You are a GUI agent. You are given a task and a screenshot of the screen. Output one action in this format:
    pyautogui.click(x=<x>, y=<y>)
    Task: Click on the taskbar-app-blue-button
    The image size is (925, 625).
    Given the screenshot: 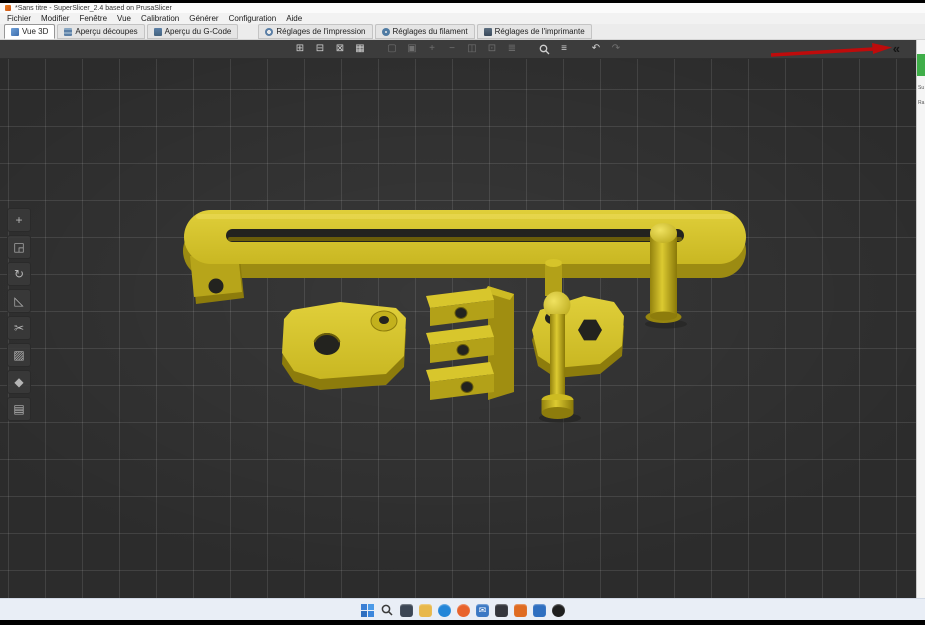 What is the action you would take?
    pyautogui.click(x=539, y=610)
    